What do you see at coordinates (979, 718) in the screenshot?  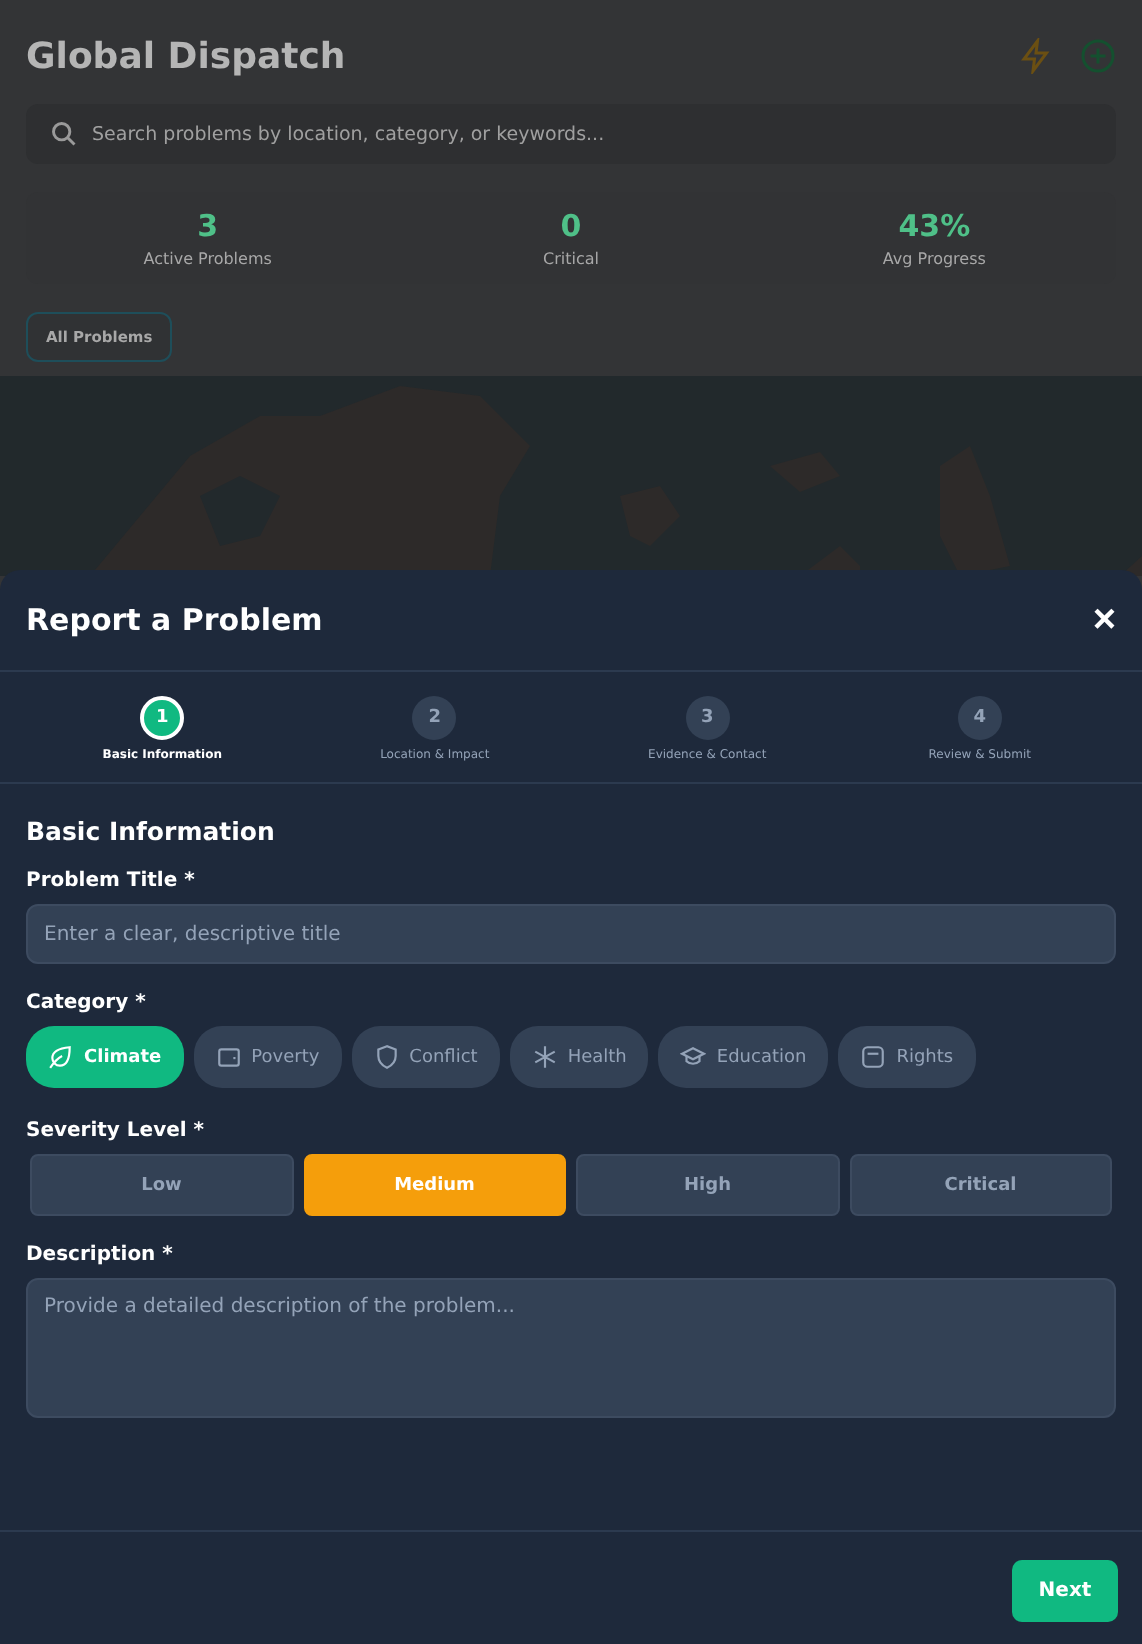 I see `step-number: 4` at bounding box center [979, 718].